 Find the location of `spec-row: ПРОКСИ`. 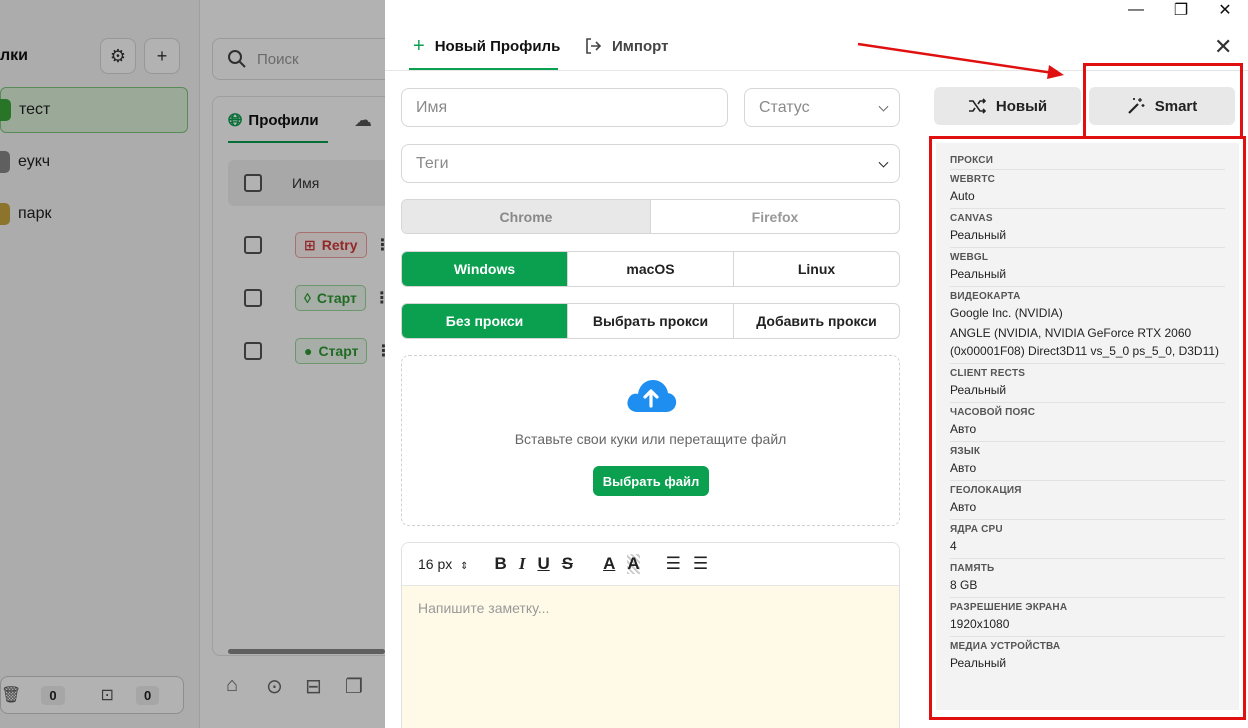

spec-row: ПРОКСИ is located at coordinates (1087, 160).